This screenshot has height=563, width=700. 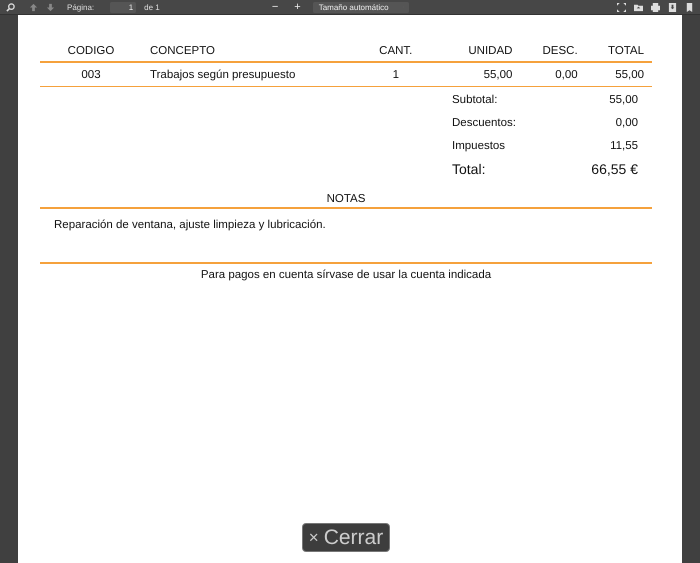 What do you see at coordinates (80, 7) in the screenshot?
I see `page-label: Página:` at bounding box center [80, 7].